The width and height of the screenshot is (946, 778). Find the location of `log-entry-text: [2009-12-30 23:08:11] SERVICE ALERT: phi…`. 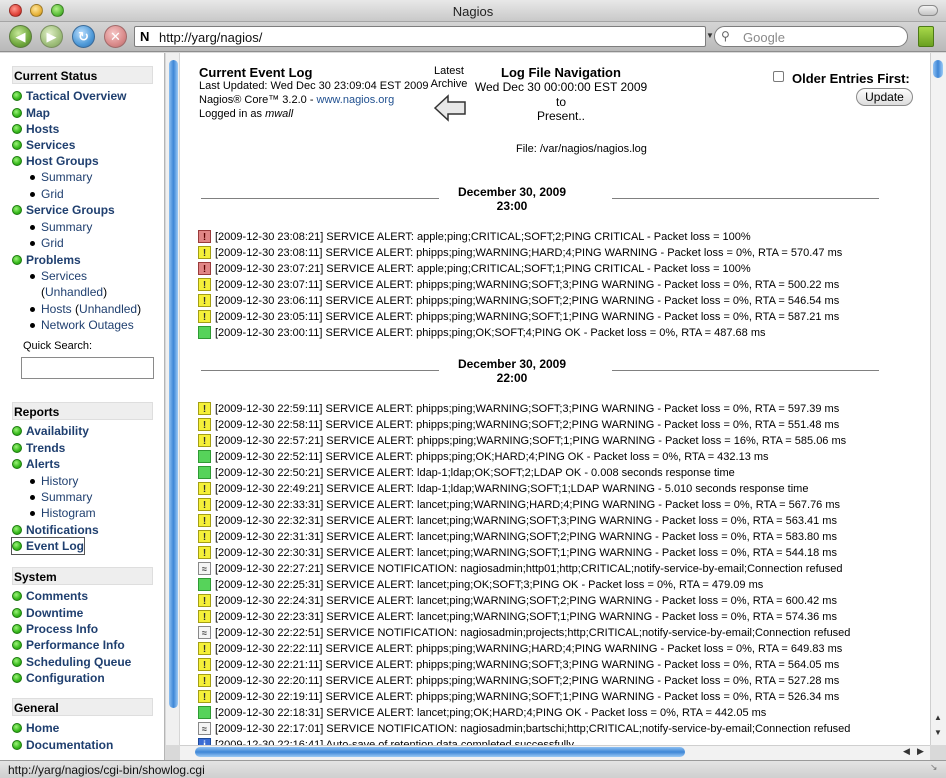

log-entry-text: [2009-12-30 23:08:11] SERVICE ALERT: phi… is located at coordinates (529, 252).